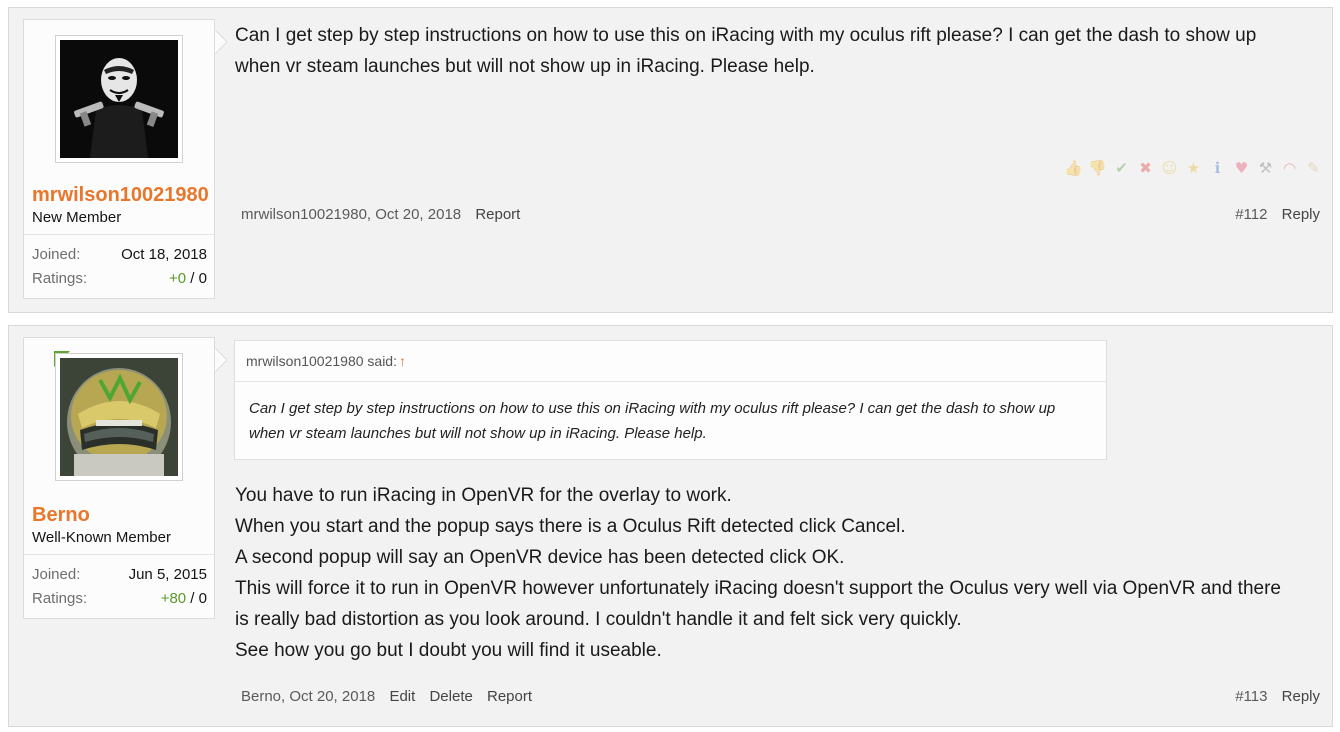 The width and height of the screenshot is (1340, 732). What do you see at coordinates (1169, 168) in the screenshot?
I see `smile-icon: ☺` at bounding box center [1169, 168].